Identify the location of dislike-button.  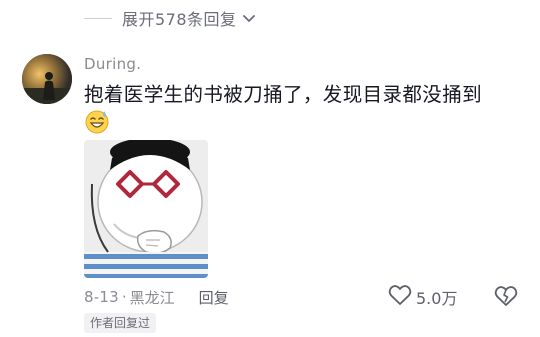
(506, 297).